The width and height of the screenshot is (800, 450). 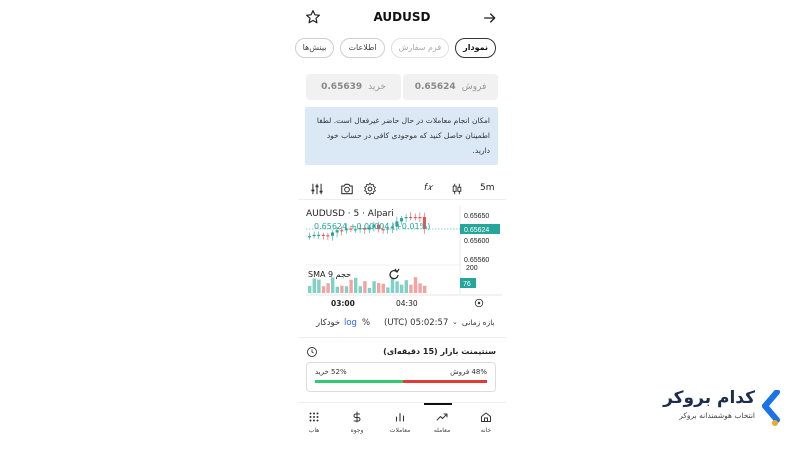 I want to click on nav-funds: وجوه, so click(x=357, y=422).